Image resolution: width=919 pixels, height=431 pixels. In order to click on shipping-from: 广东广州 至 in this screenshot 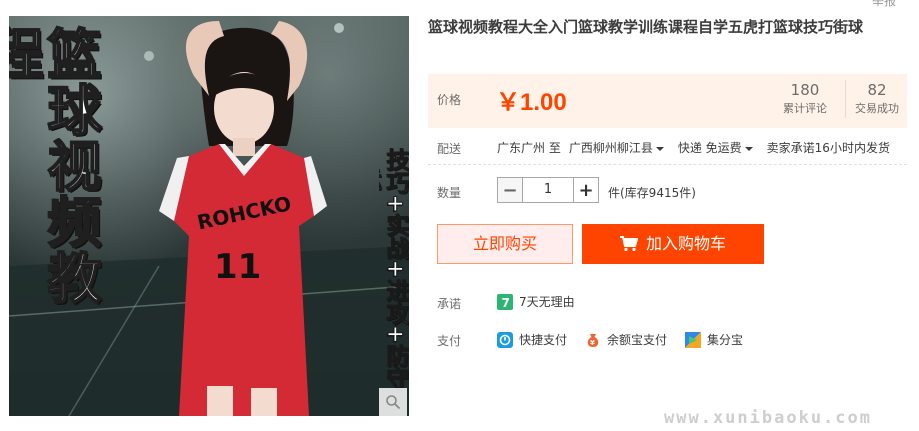, I will do `click(529, 148)`.